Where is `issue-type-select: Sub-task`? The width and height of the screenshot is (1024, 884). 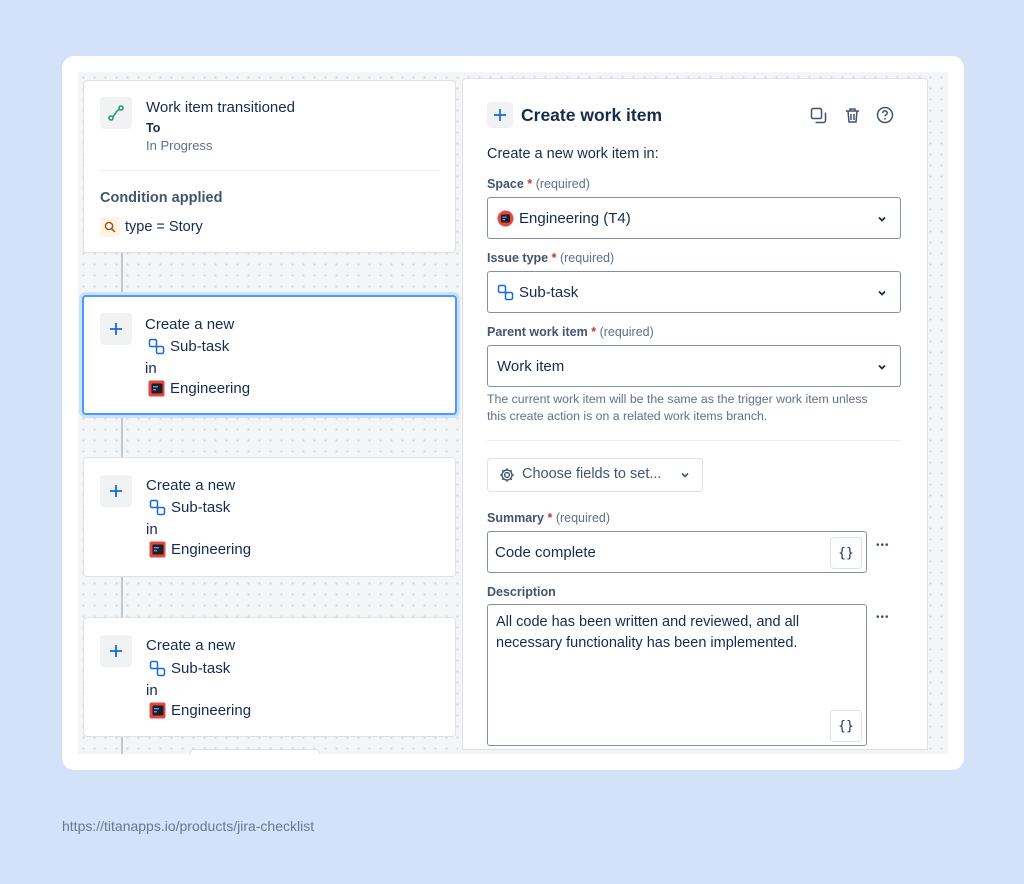 issue-type-select: Sub-task is located at coordinates (694, 292).